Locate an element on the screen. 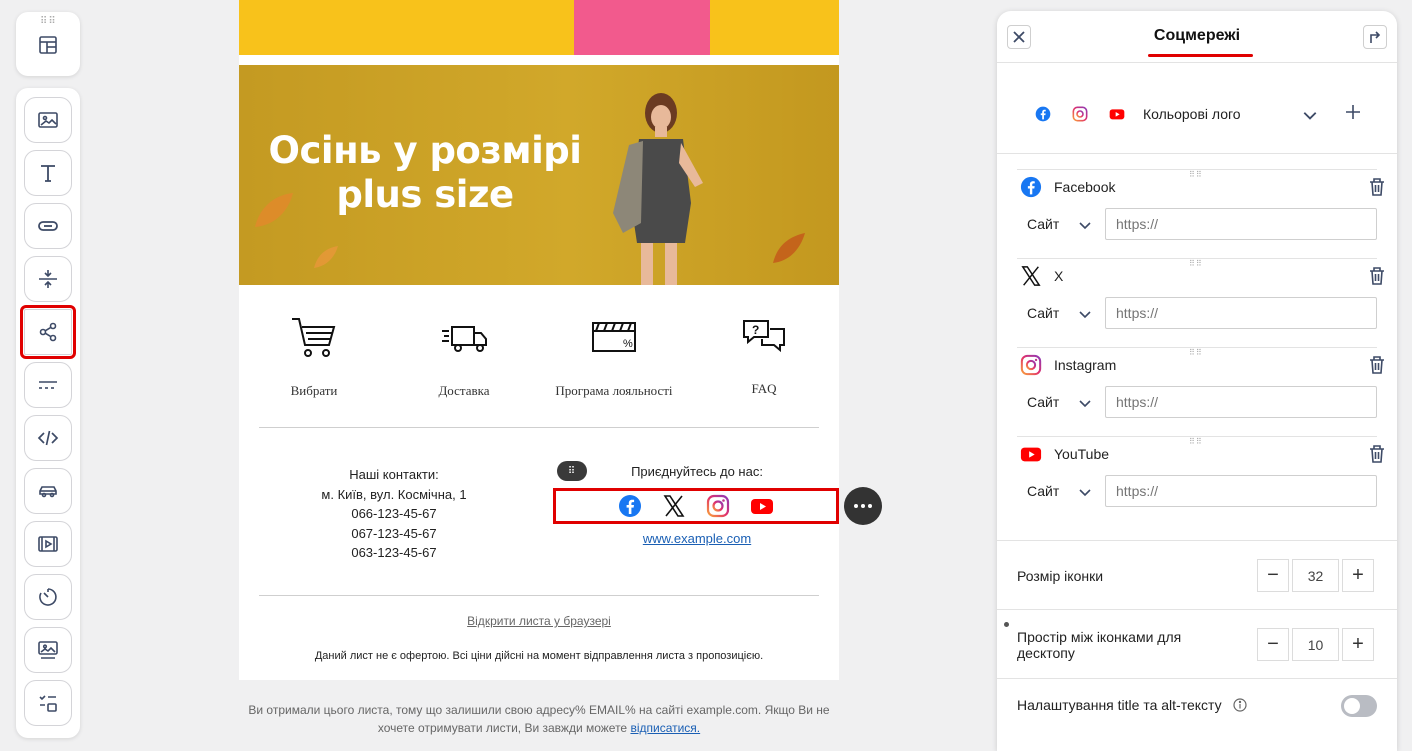 This screenshot has width=1412, height=751. top-image-block is located at coordinates (539, 27).